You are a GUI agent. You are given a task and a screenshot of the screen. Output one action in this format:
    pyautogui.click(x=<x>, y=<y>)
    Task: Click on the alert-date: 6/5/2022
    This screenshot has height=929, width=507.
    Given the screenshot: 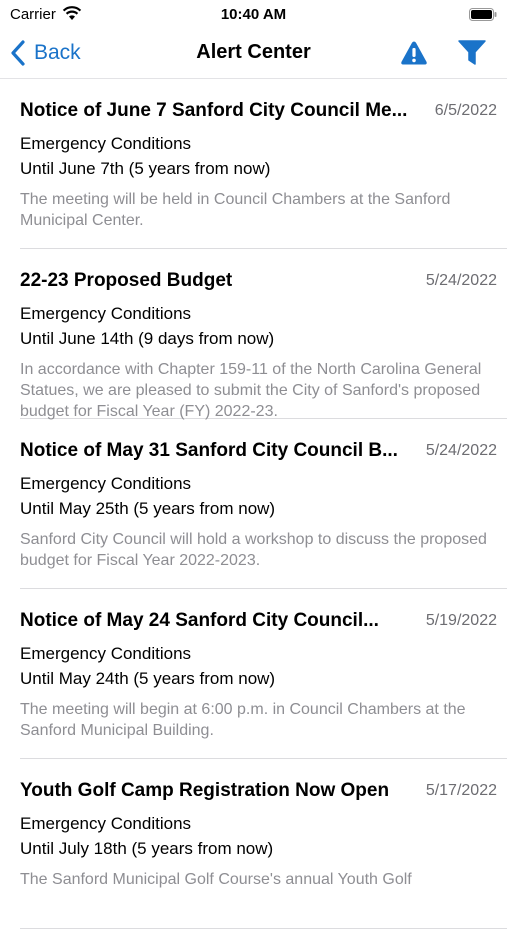 What is the action you would take?
    pyautogui.click(x=465, y=110)
    